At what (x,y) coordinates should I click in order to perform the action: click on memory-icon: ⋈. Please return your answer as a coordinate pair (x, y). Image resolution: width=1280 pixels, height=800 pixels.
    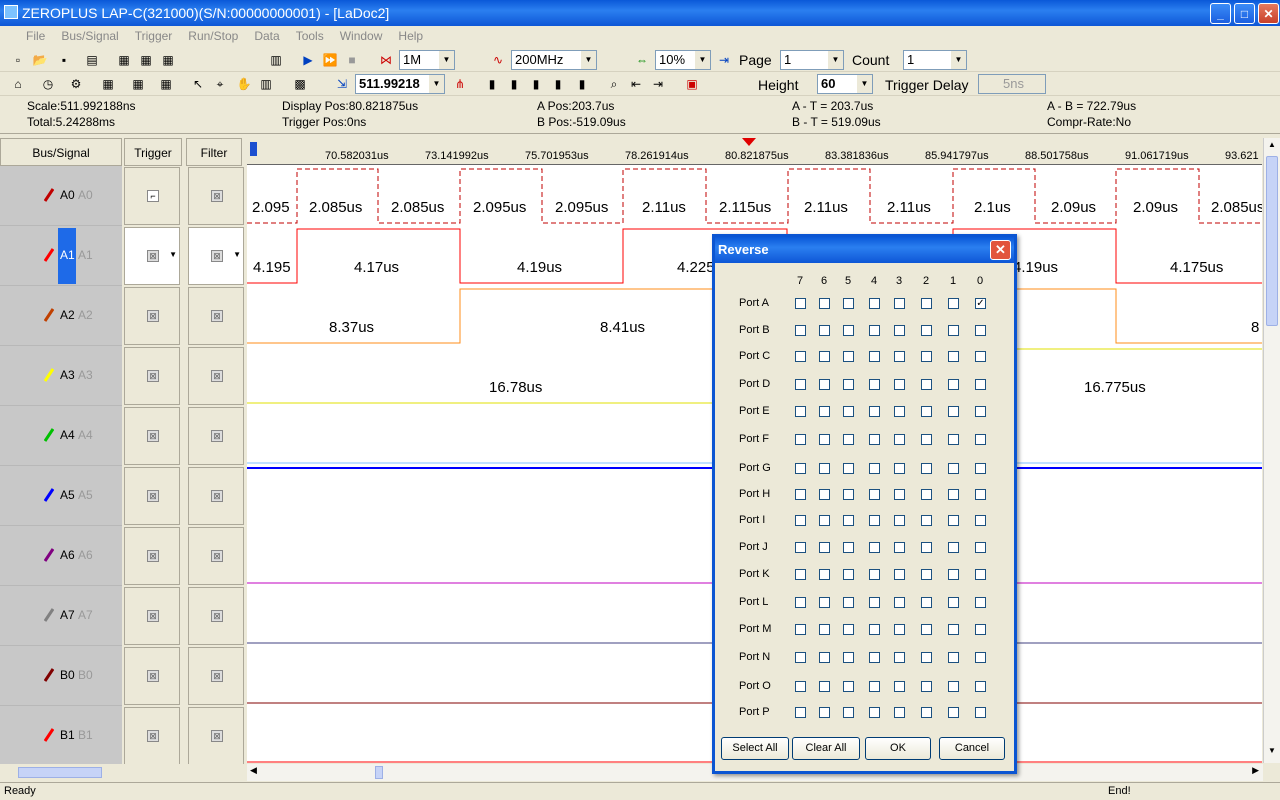
    Looking at the image, I should click on (386, 60).